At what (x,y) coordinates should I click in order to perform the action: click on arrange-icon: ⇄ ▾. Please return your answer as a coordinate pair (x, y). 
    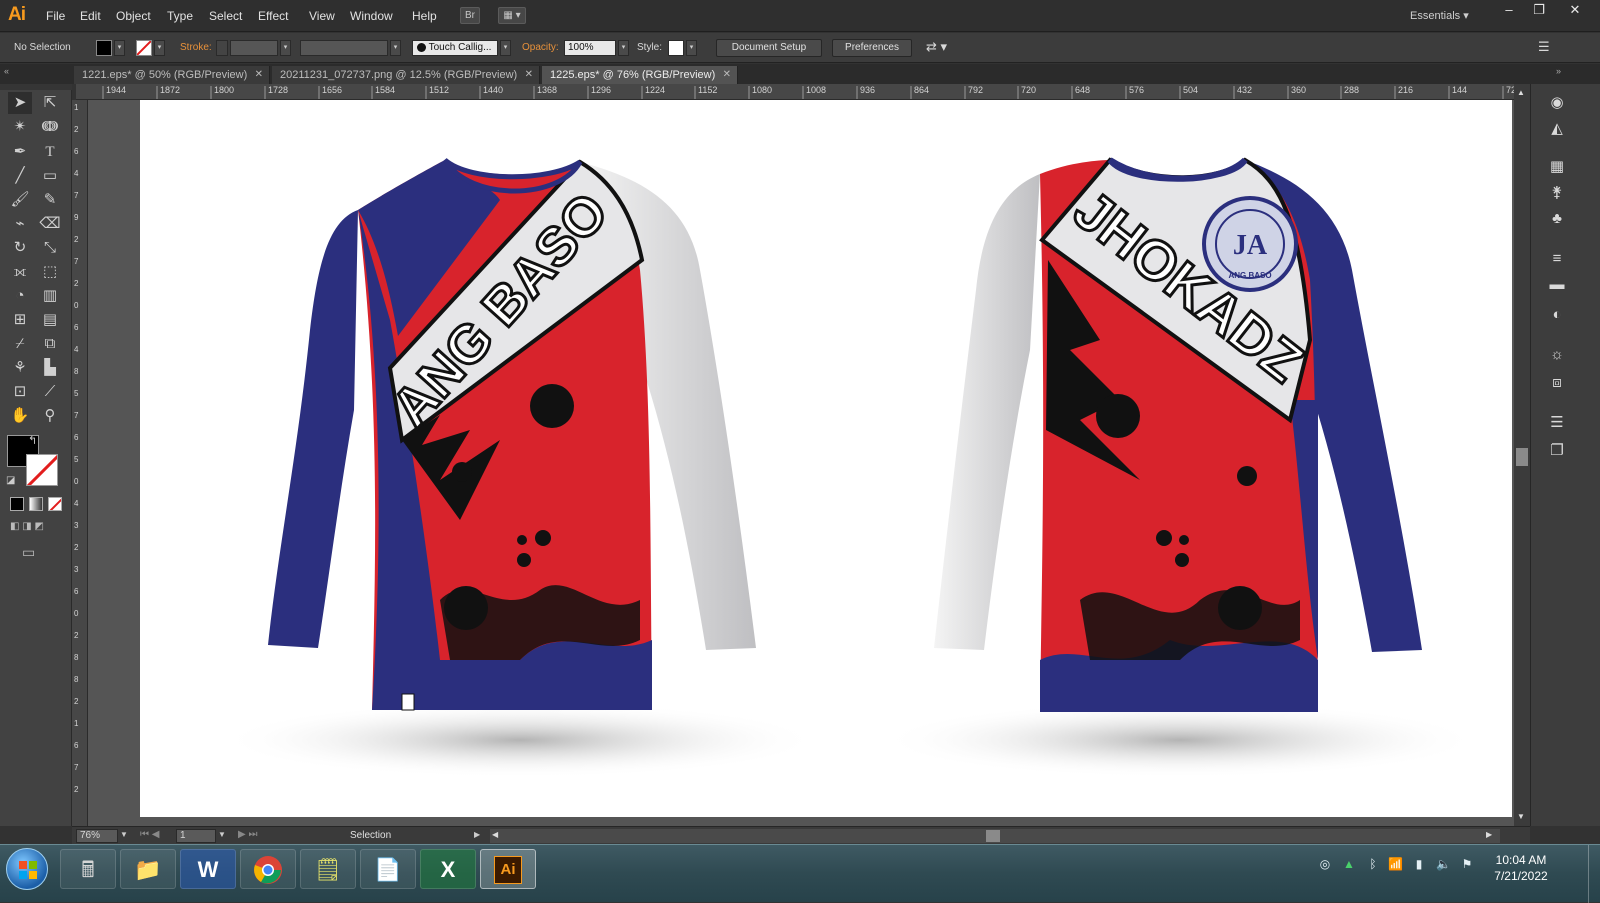
    Looking at the image, I should click on (936, 47).